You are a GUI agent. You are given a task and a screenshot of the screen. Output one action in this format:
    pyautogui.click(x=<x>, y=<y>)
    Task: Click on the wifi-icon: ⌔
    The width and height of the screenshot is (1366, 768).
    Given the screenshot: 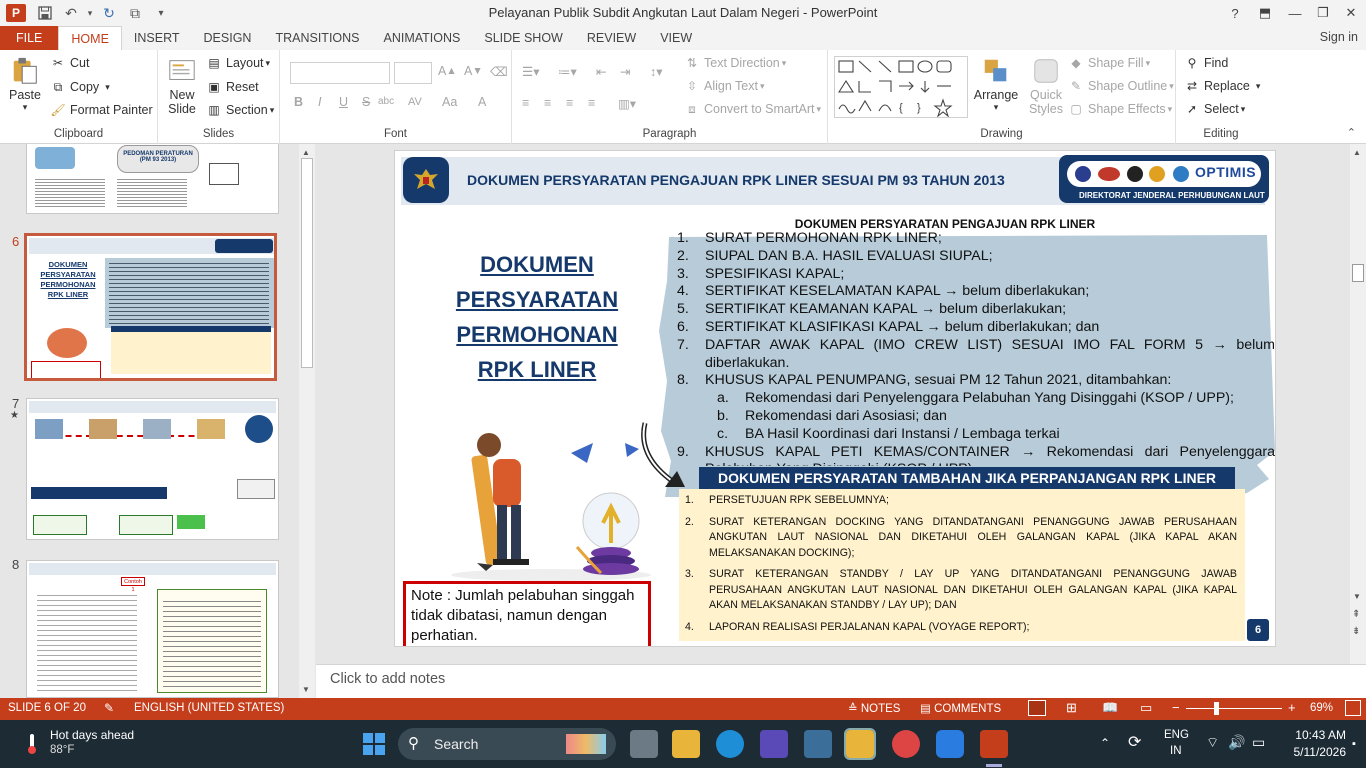 What is the action you would take?
    pyautogui.click(x=1212, y=743)
    